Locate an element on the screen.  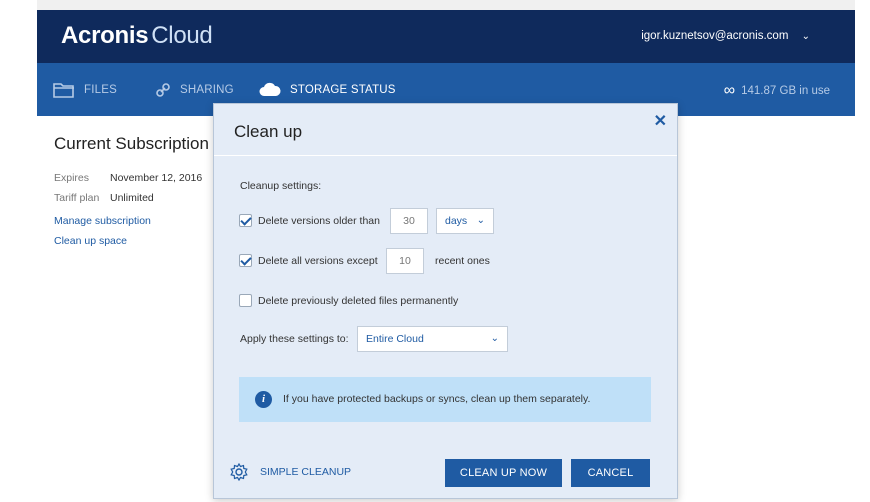
delete-older-checkbox is located at coordinates (245, 220).